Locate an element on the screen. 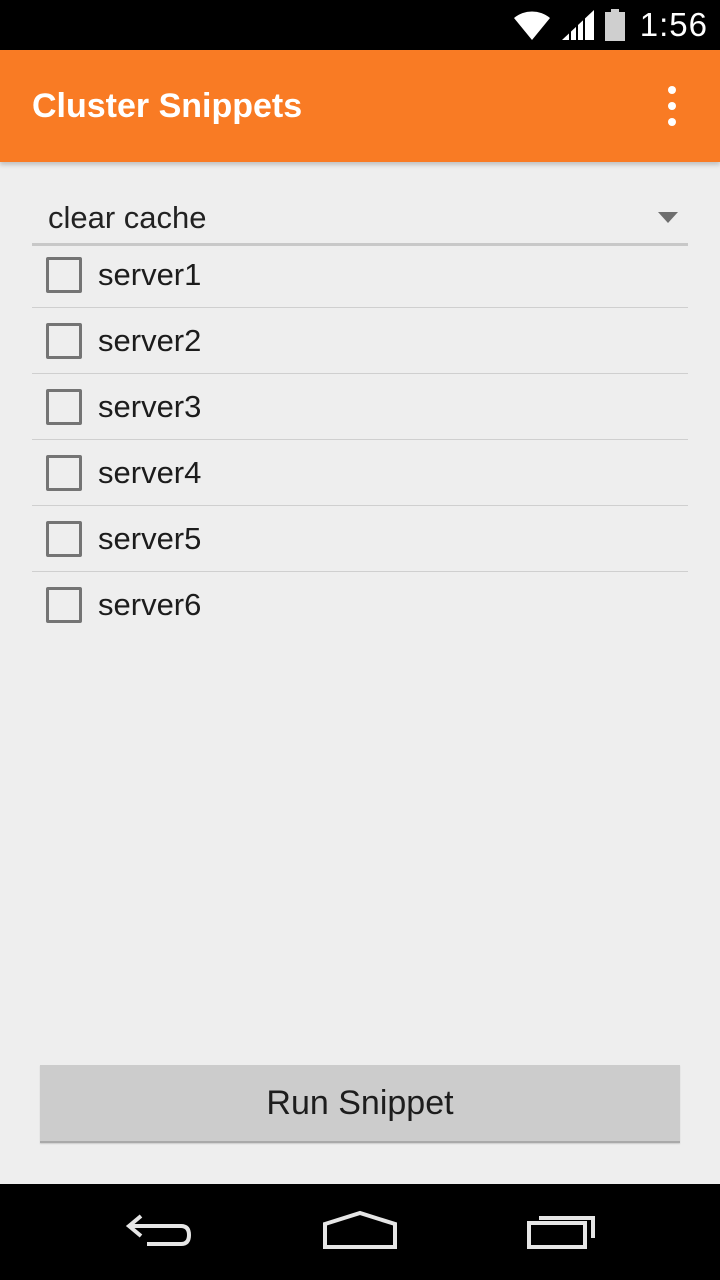 This screenshot has width=720, height=1280. back-icon is located at coordinates (160, 1232).